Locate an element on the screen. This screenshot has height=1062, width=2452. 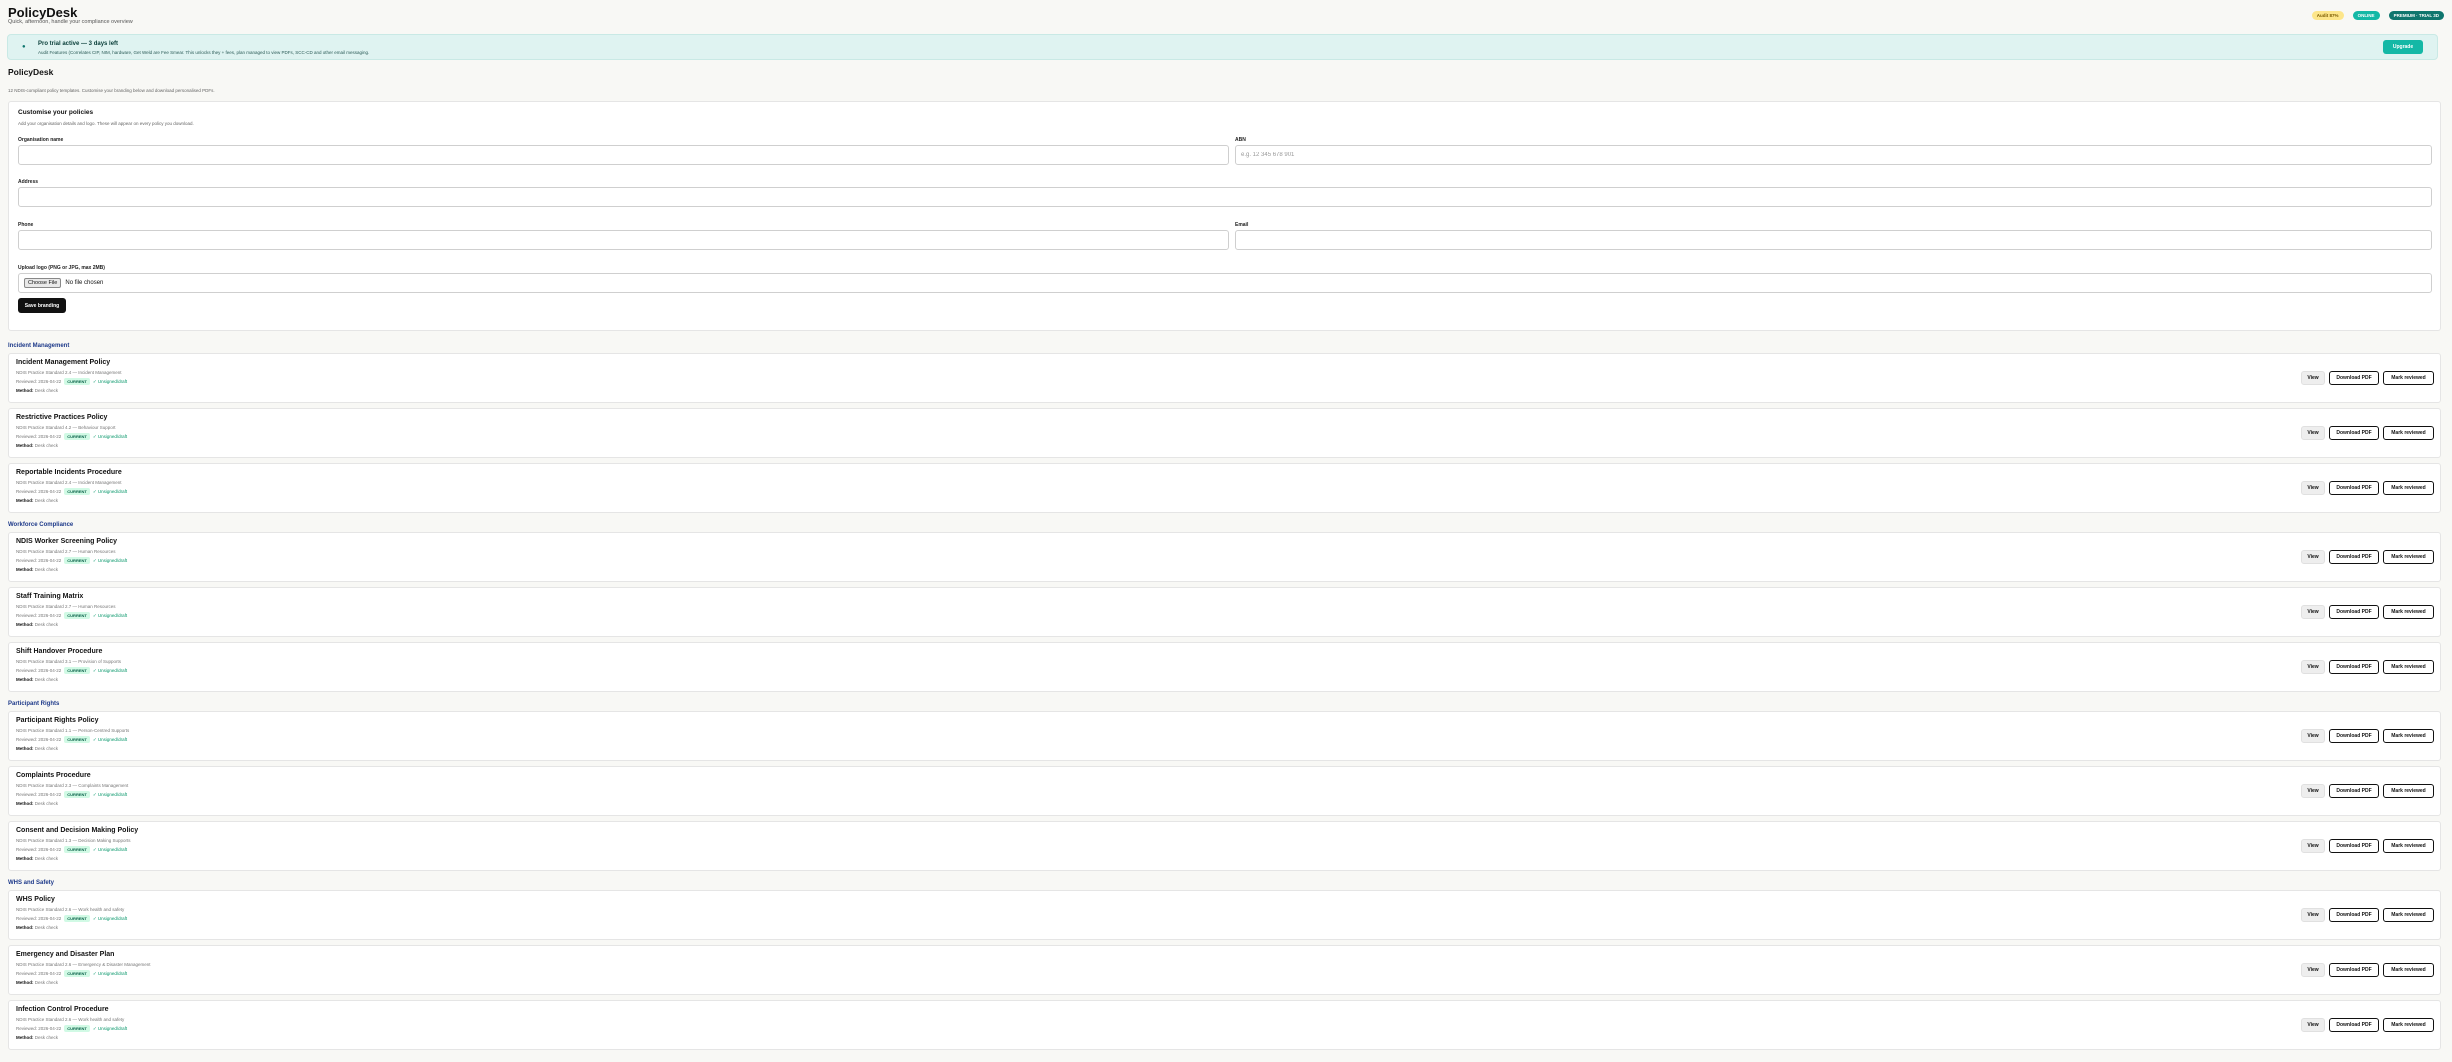
choose-file-button: Choose File is located at coordinates (43, 283).